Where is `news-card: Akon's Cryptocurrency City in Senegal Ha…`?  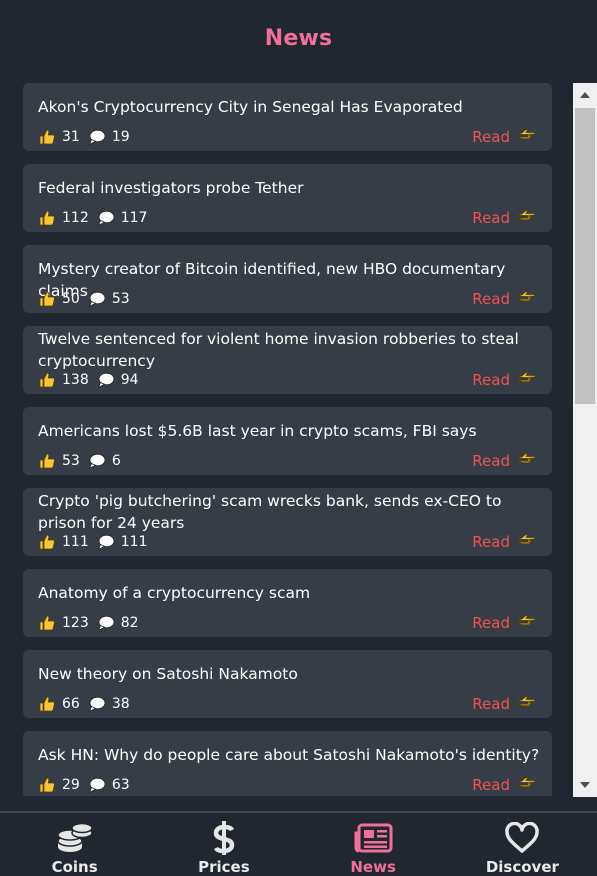 news-card: Akon's Cryptocurrency City in Senegal Ha… is located at coordinates (287, 117).